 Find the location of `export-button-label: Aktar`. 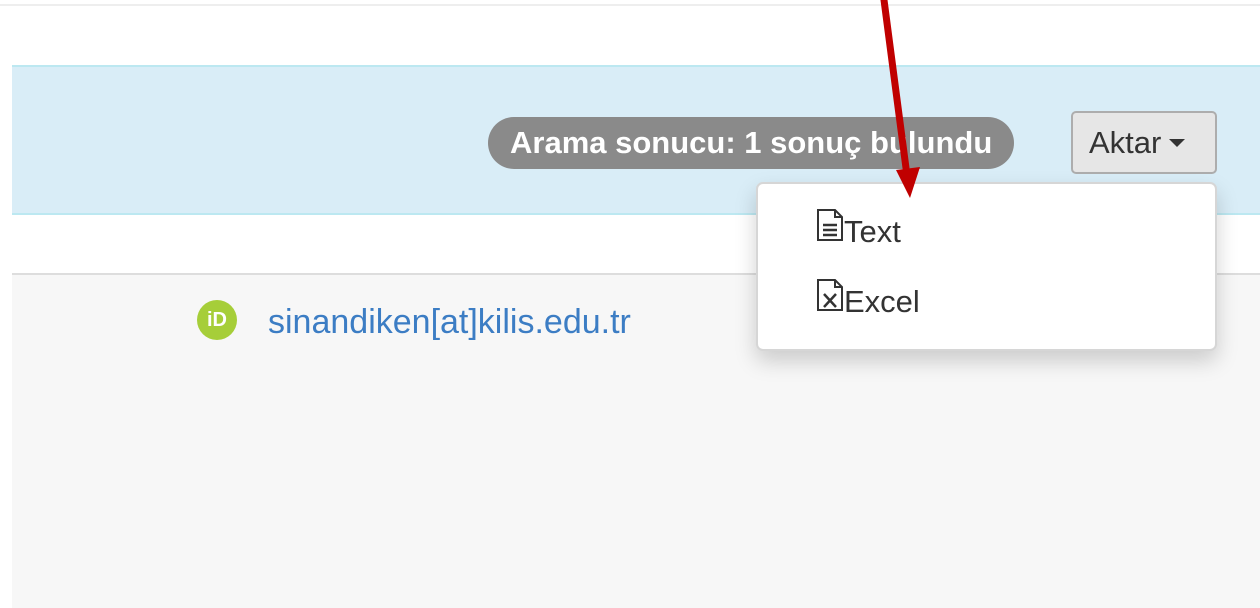

export-button-label: Aktar is located at coordinates (1125, 142).